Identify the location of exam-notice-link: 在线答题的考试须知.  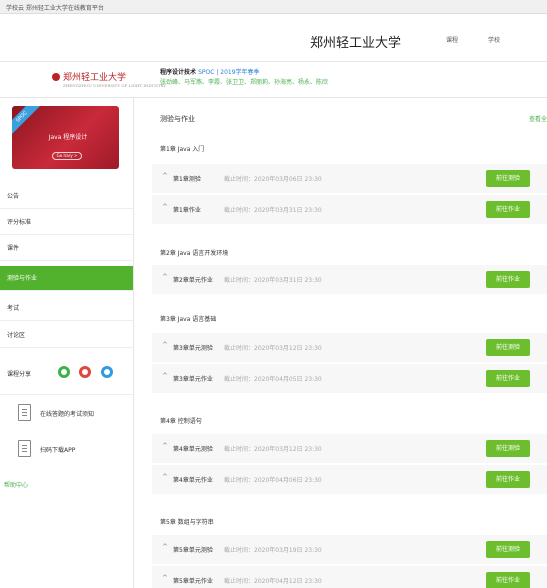
(73, 414).